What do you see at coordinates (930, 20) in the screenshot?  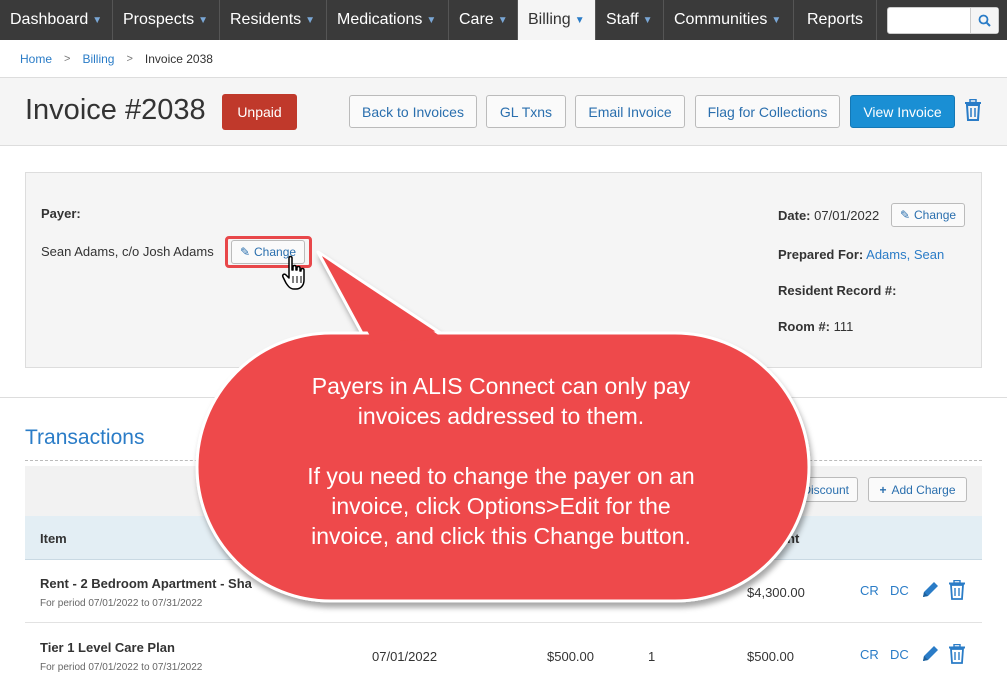 I see `search-input` at bounding box center [930, 20].